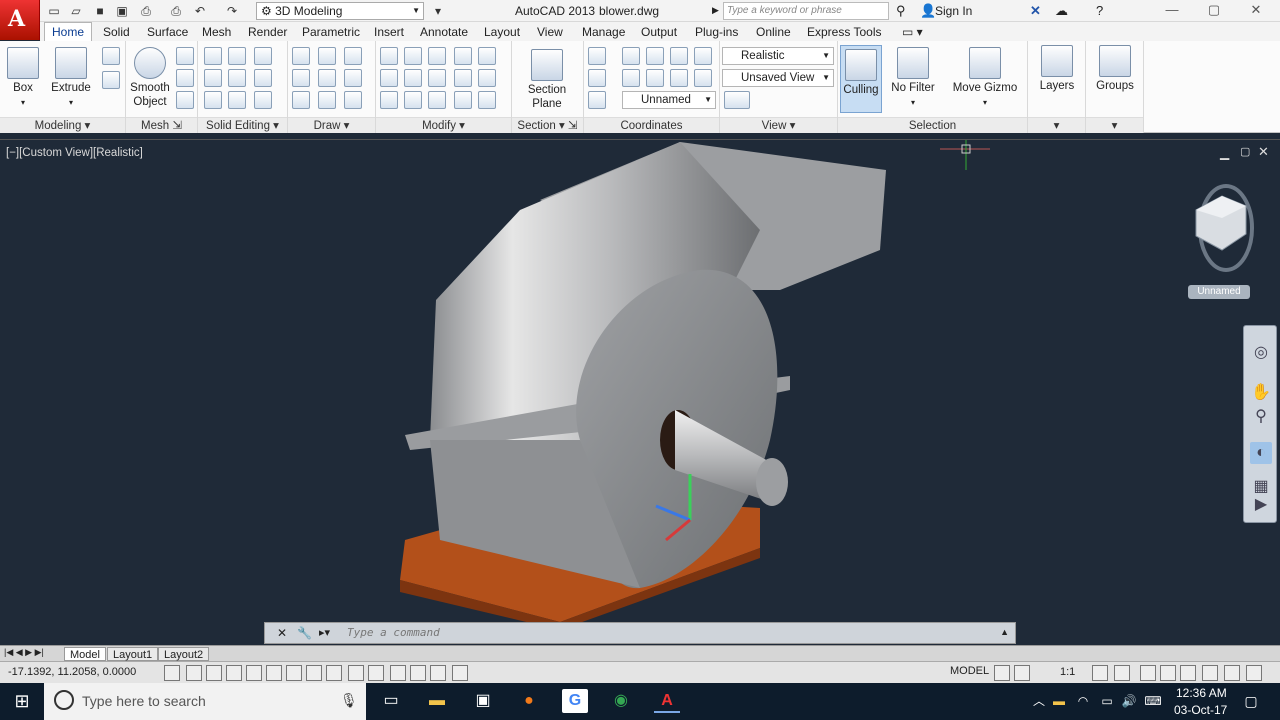  What do you see at coordinates (437, 701) in the screenshot?
I see `file-explorer-icon: ▬` at bounding box center [437, 701].